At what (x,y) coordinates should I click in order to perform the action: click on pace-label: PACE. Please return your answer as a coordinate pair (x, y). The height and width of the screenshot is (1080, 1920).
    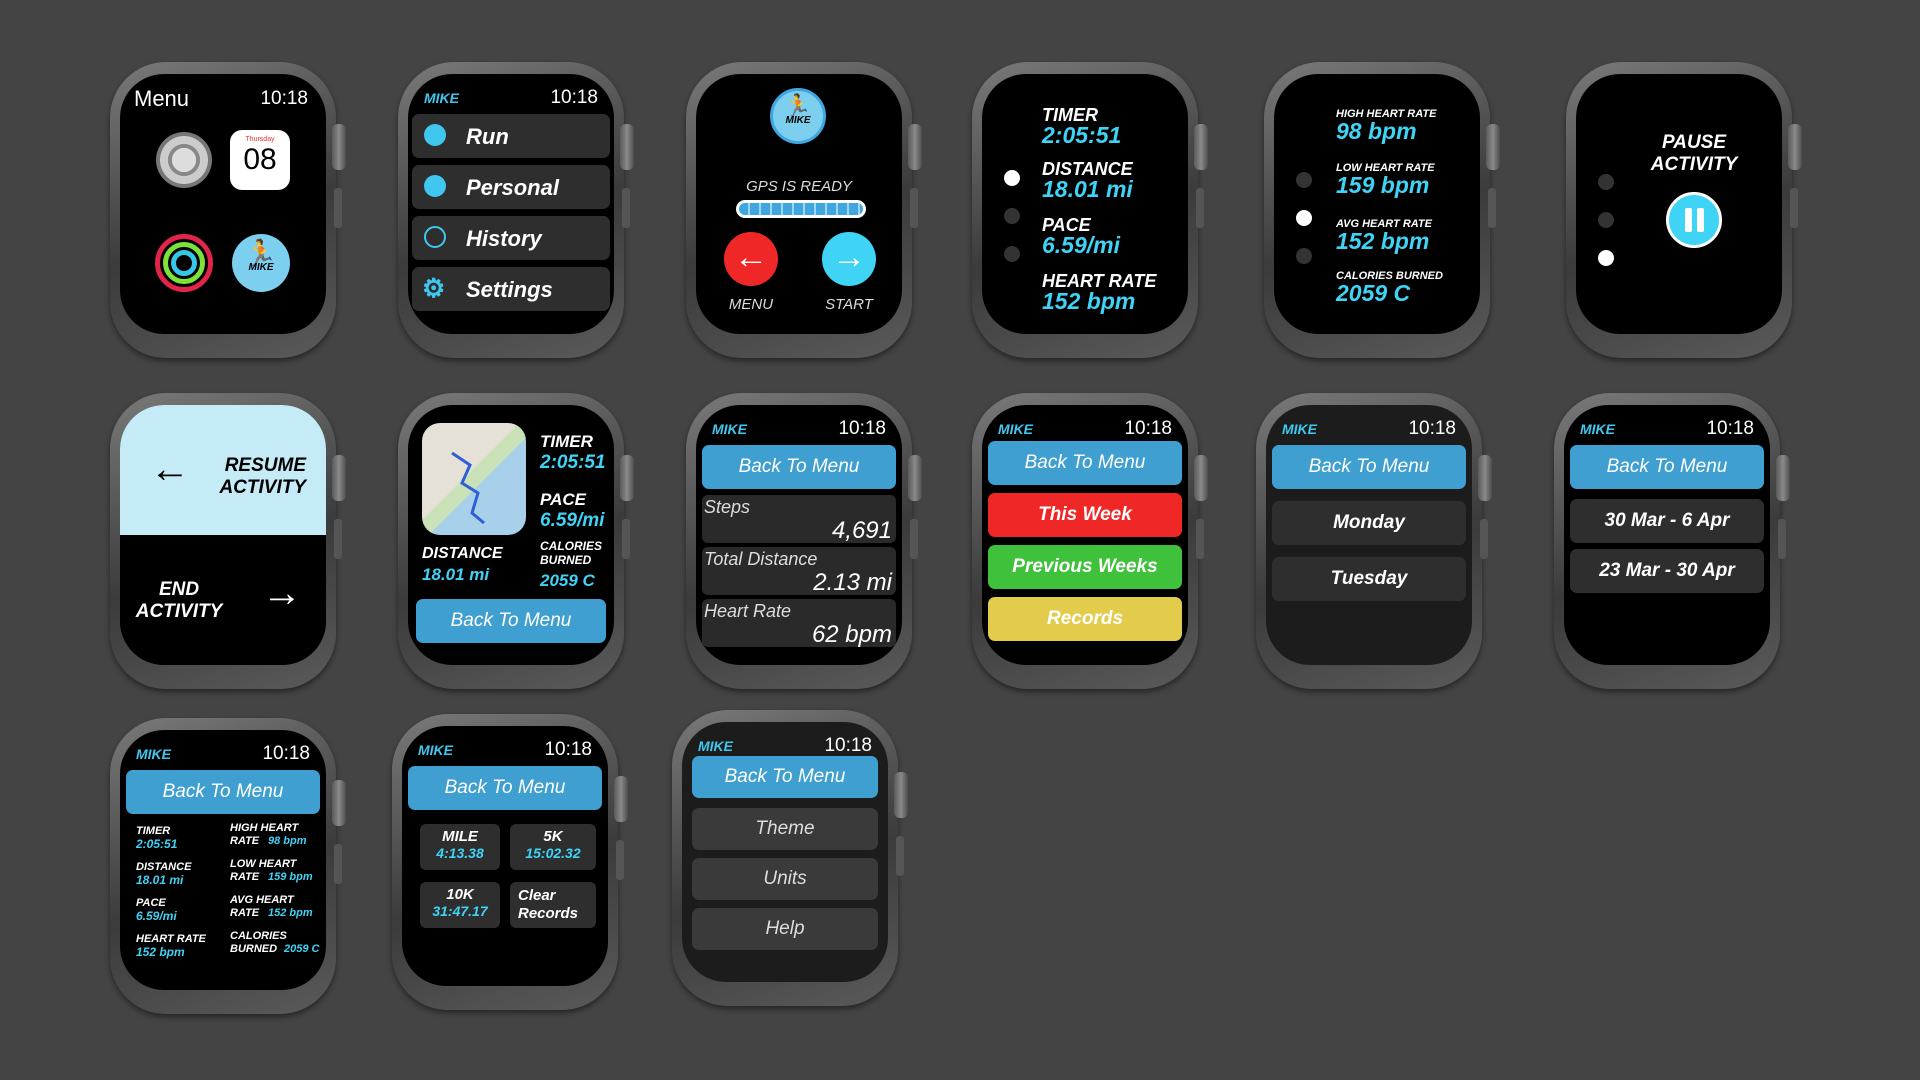
    Looking at the image, I should click on (151, 903).